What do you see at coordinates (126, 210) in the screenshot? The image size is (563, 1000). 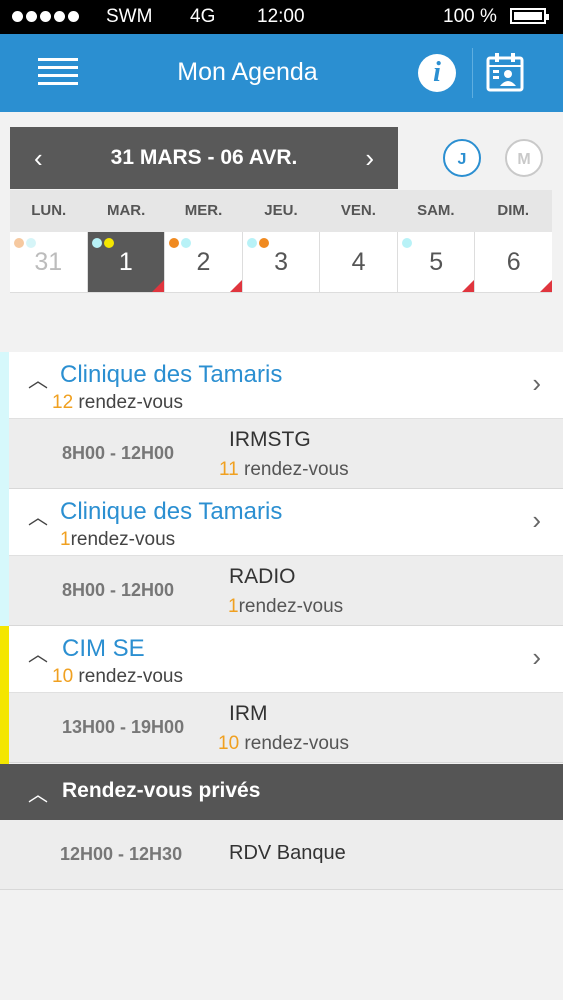 I see `weekday-label: MAR.` at bounding box center [126, 210].